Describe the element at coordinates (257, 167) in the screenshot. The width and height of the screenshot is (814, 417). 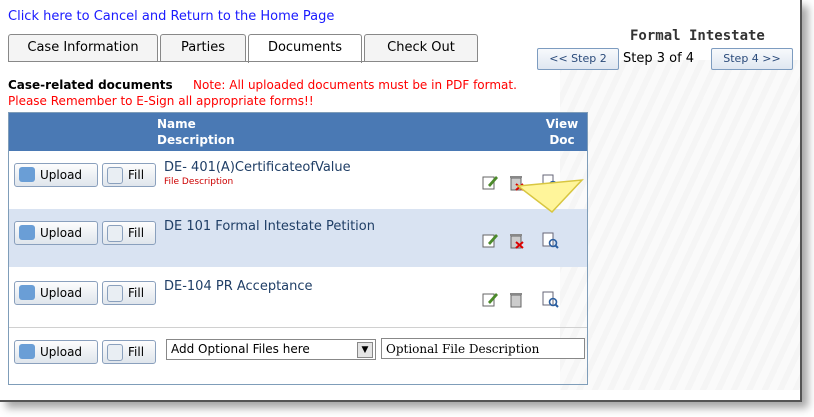
I see `document-name: DE- 401(A)CertificateofValue` at that location.